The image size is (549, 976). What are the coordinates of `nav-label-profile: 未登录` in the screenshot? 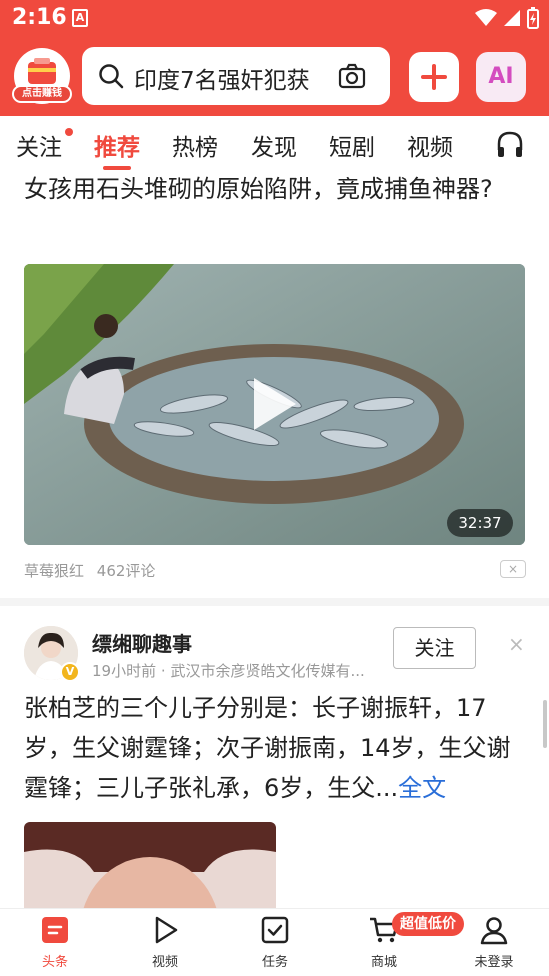 It's located at (494, 962).